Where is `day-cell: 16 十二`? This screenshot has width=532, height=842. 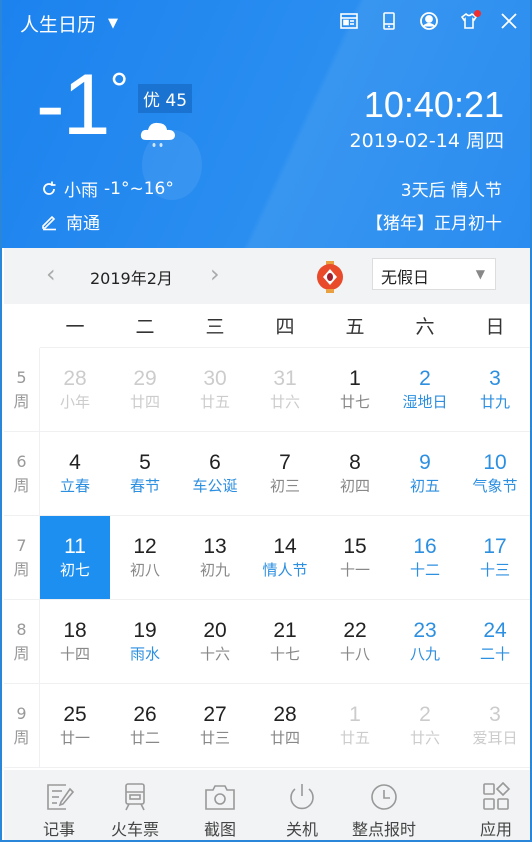 day-cell: 16 十二 is located at coordinates (425, 557).